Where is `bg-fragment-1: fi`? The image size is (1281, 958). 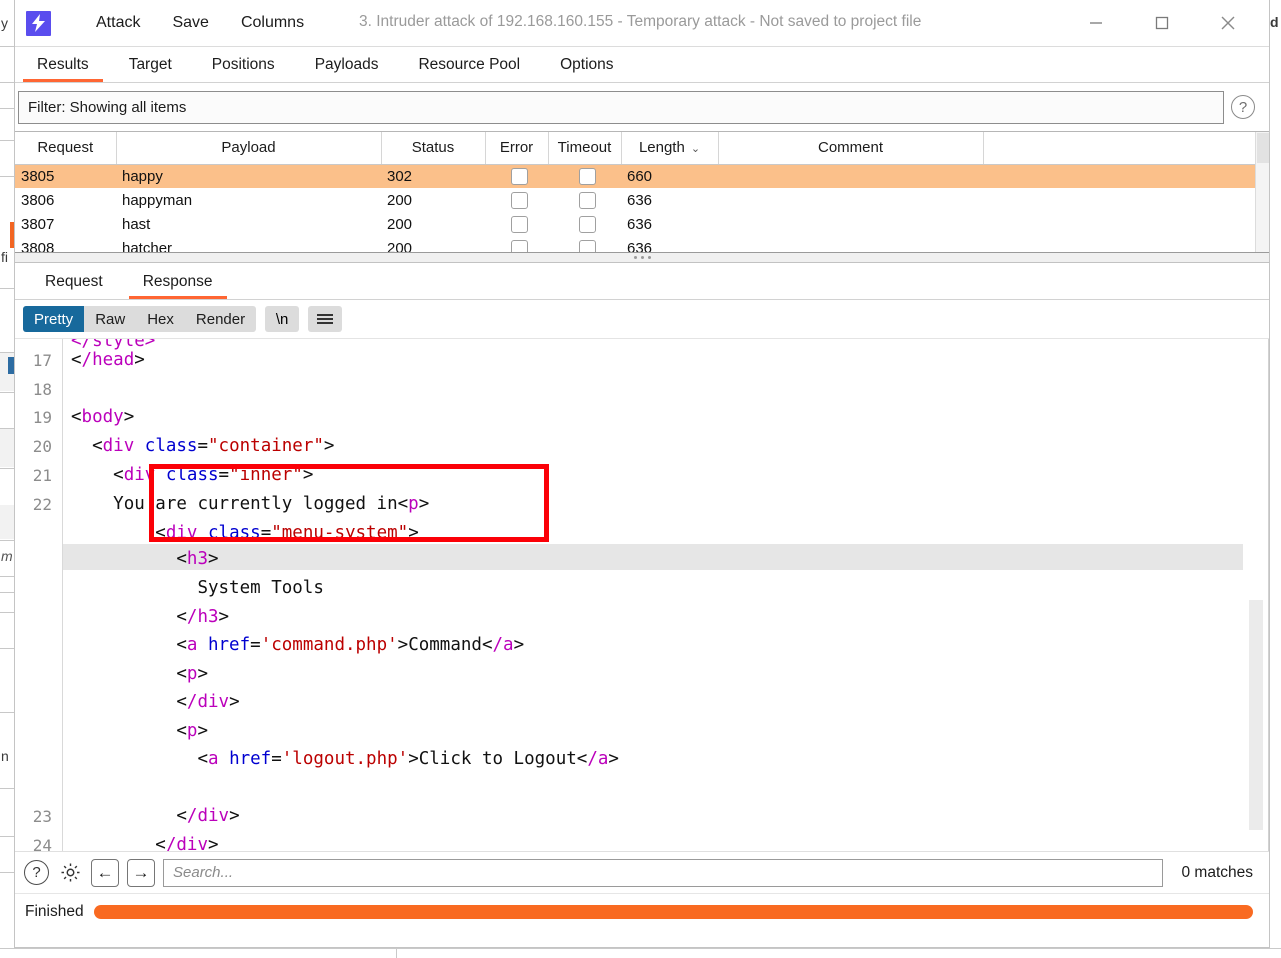
bg-fragment-1: fi is located at coordinates (4, 257).